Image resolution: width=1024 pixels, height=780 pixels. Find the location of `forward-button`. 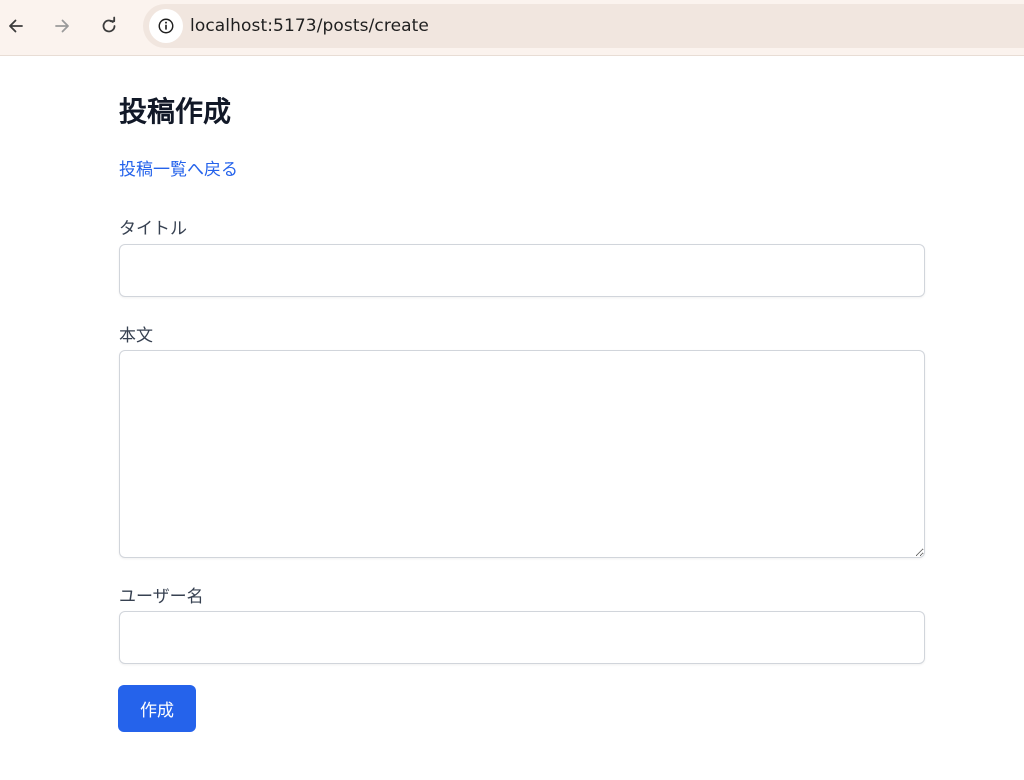

forward-button is located at coordinates (62, 26).